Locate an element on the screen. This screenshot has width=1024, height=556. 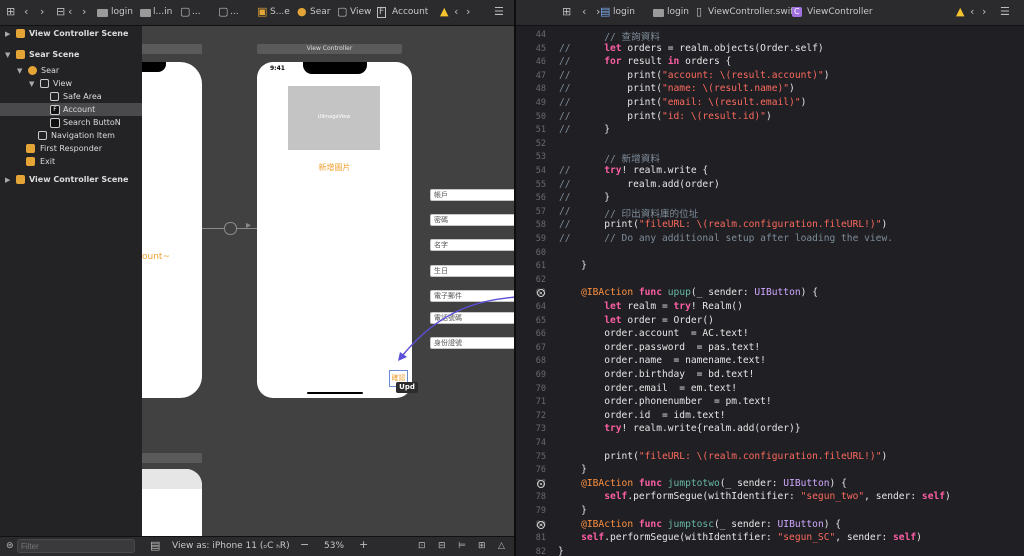
line-number: 47 is located at coordinates (540, 75).